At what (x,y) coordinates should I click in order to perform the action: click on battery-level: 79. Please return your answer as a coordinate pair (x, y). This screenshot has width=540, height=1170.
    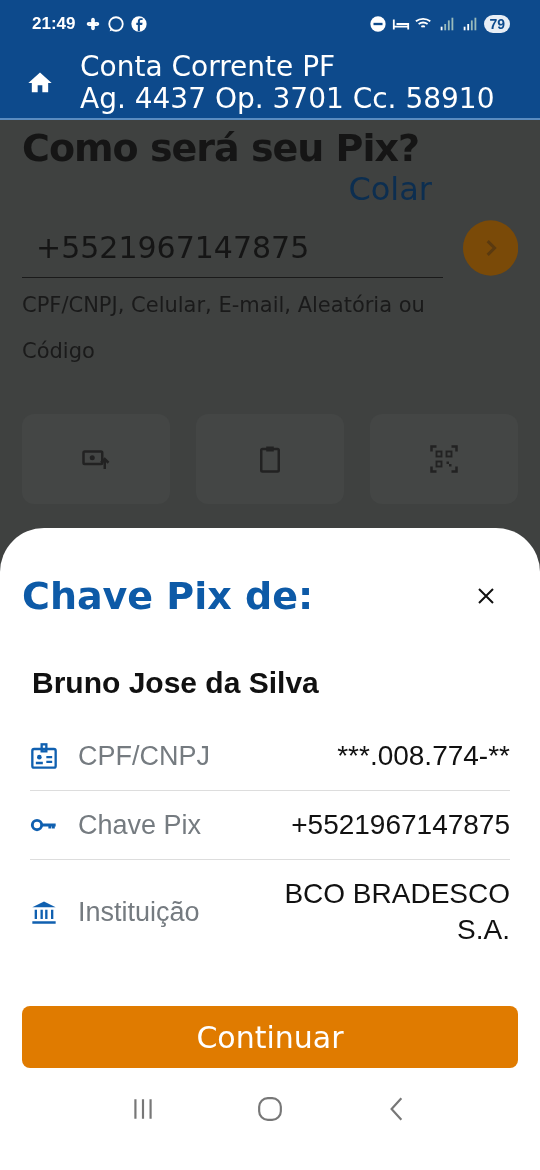
    Looking at the image, I should click on (497, 24).